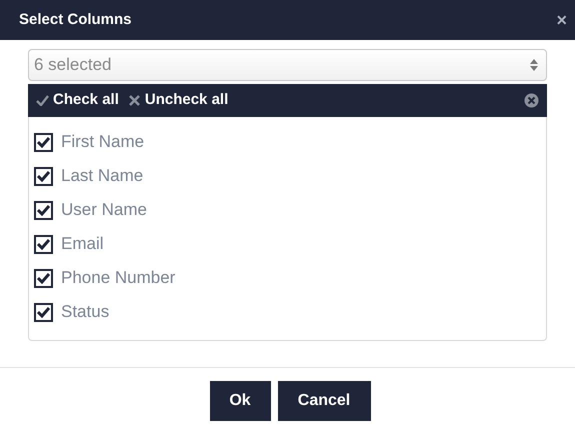  I want to click on option-label: First Name, so click(102, 142).